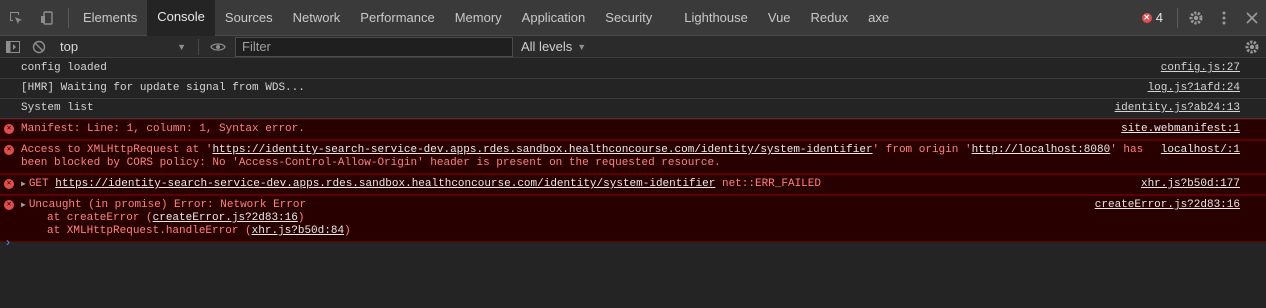  What do you see at coordinates (39, 47) in the screenshot?
I see `clear-console-icon` at bounding box center [39, 47].